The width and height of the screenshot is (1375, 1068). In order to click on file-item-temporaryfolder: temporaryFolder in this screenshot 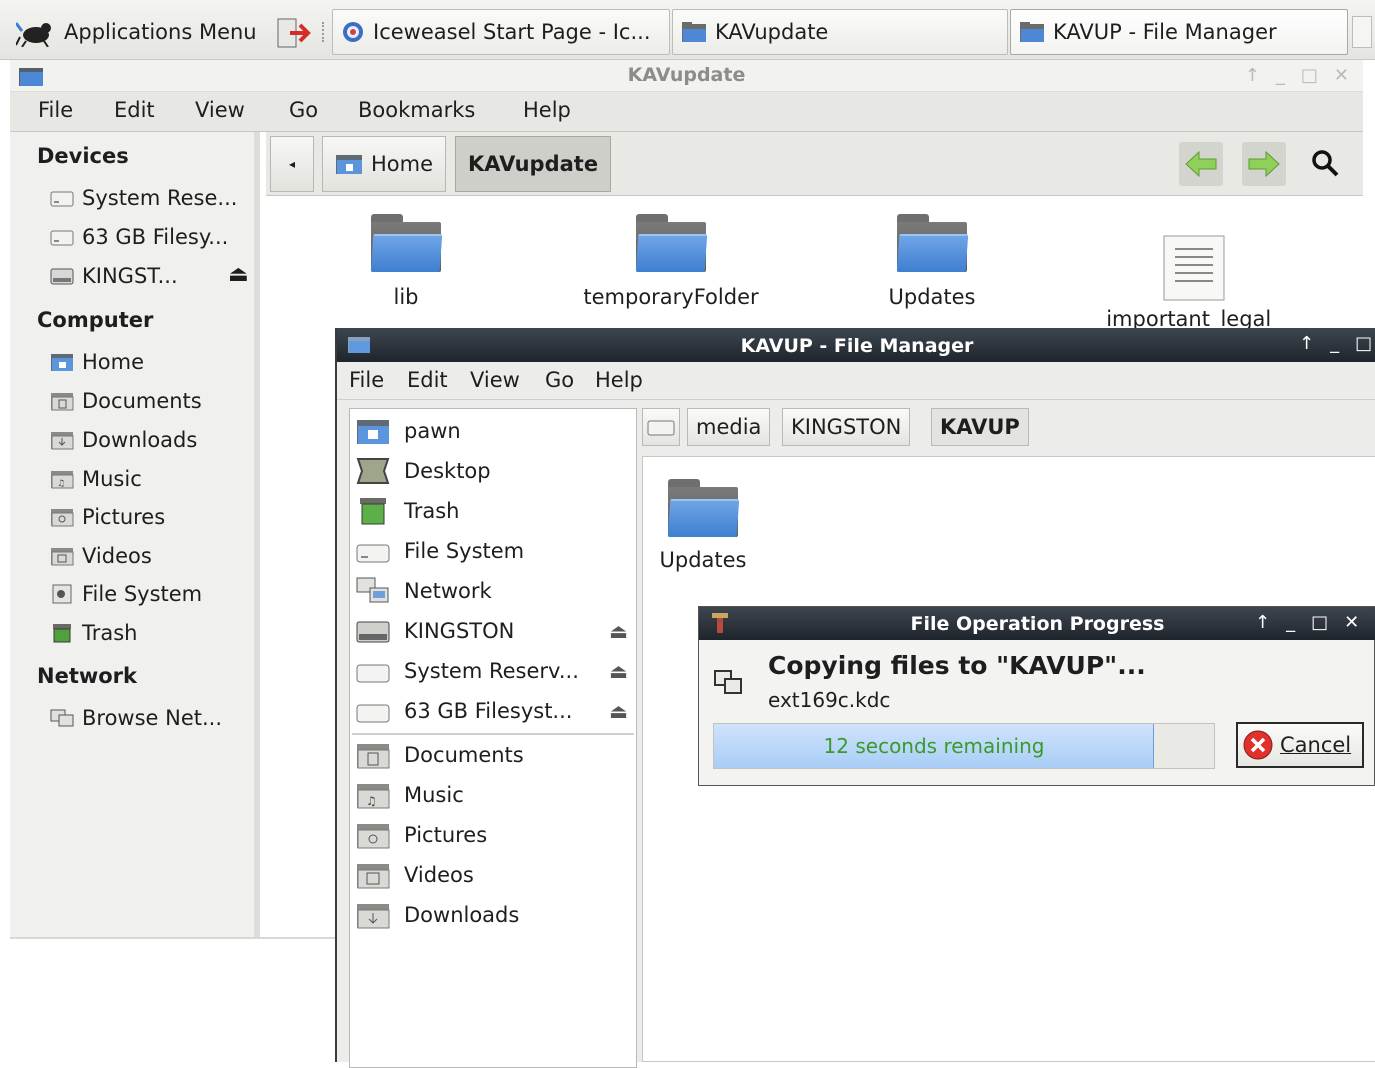, I will do `click(671, 261)`.